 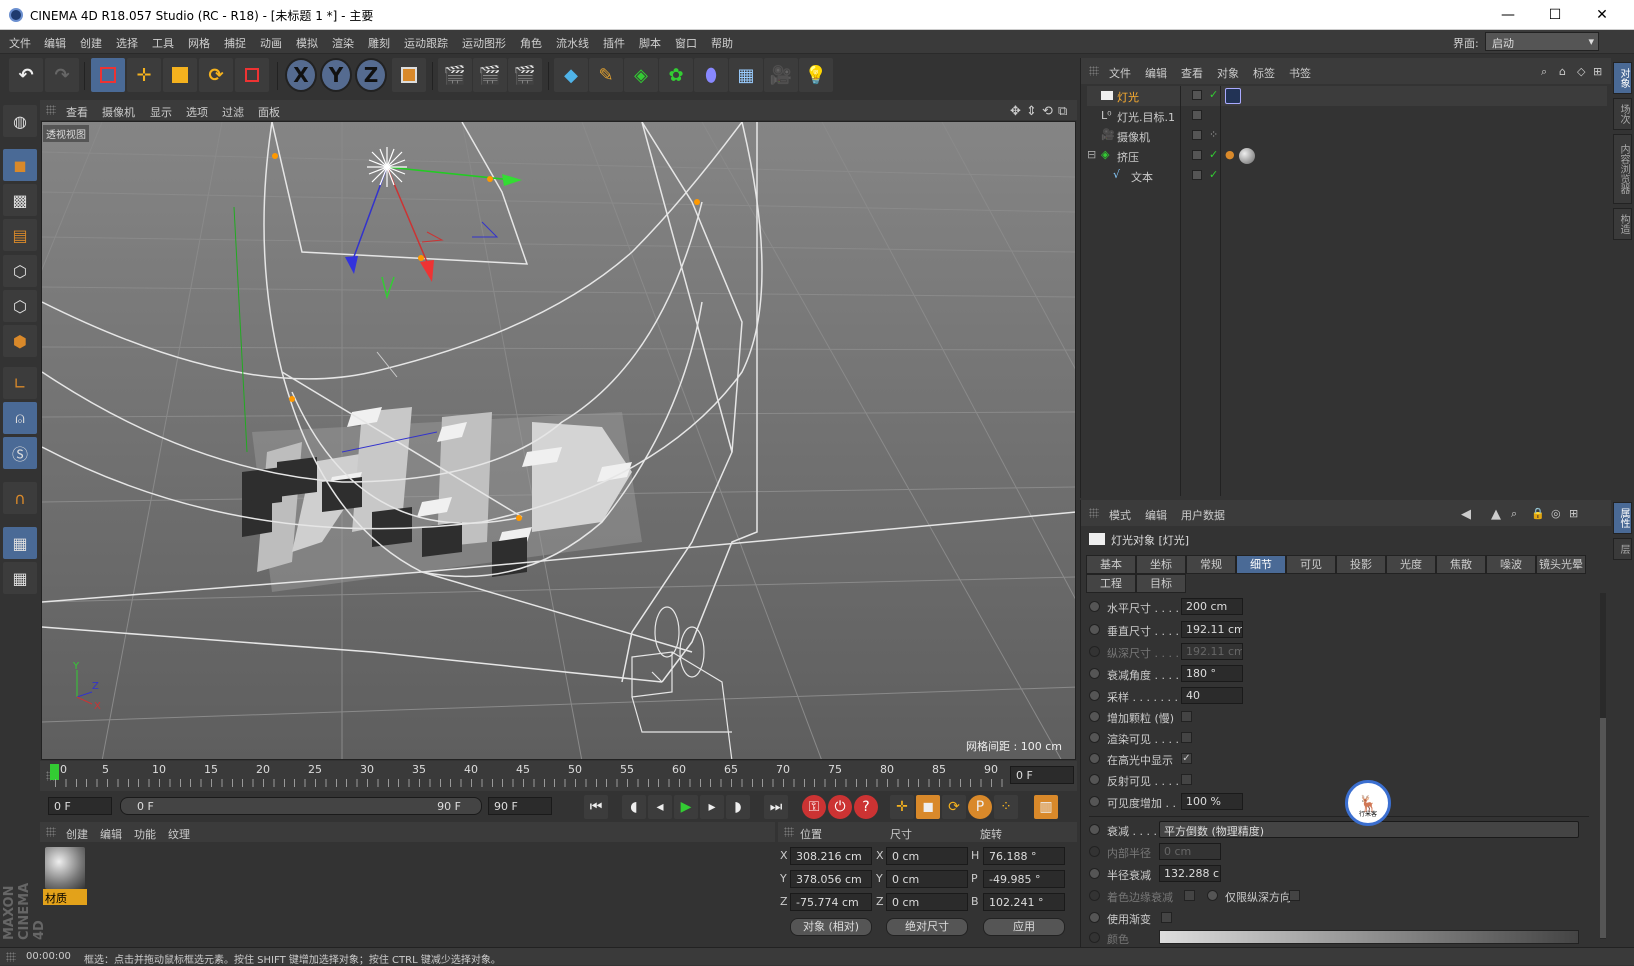 I want to click on object-layers-icon: ◇, so click(x=1581, y=71).